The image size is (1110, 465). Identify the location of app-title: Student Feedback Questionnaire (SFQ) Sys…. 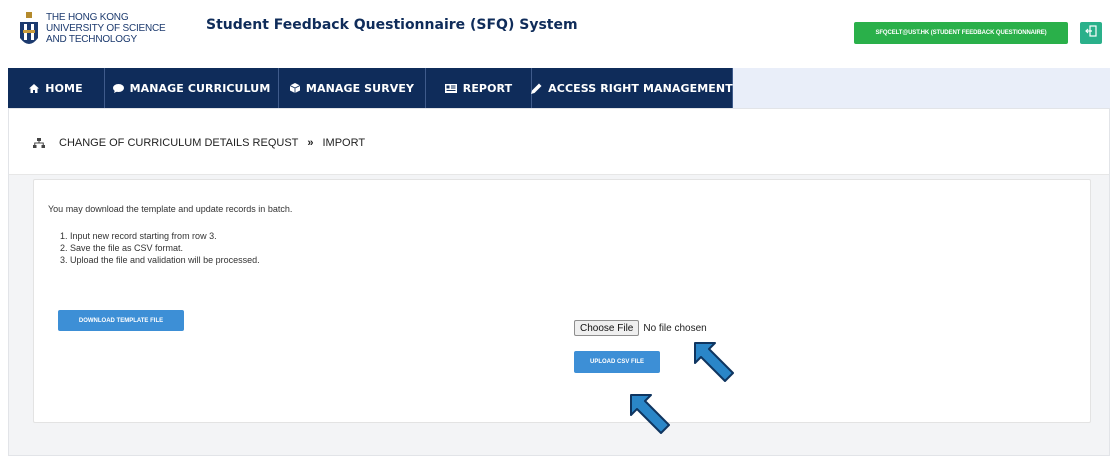
(392, 25).